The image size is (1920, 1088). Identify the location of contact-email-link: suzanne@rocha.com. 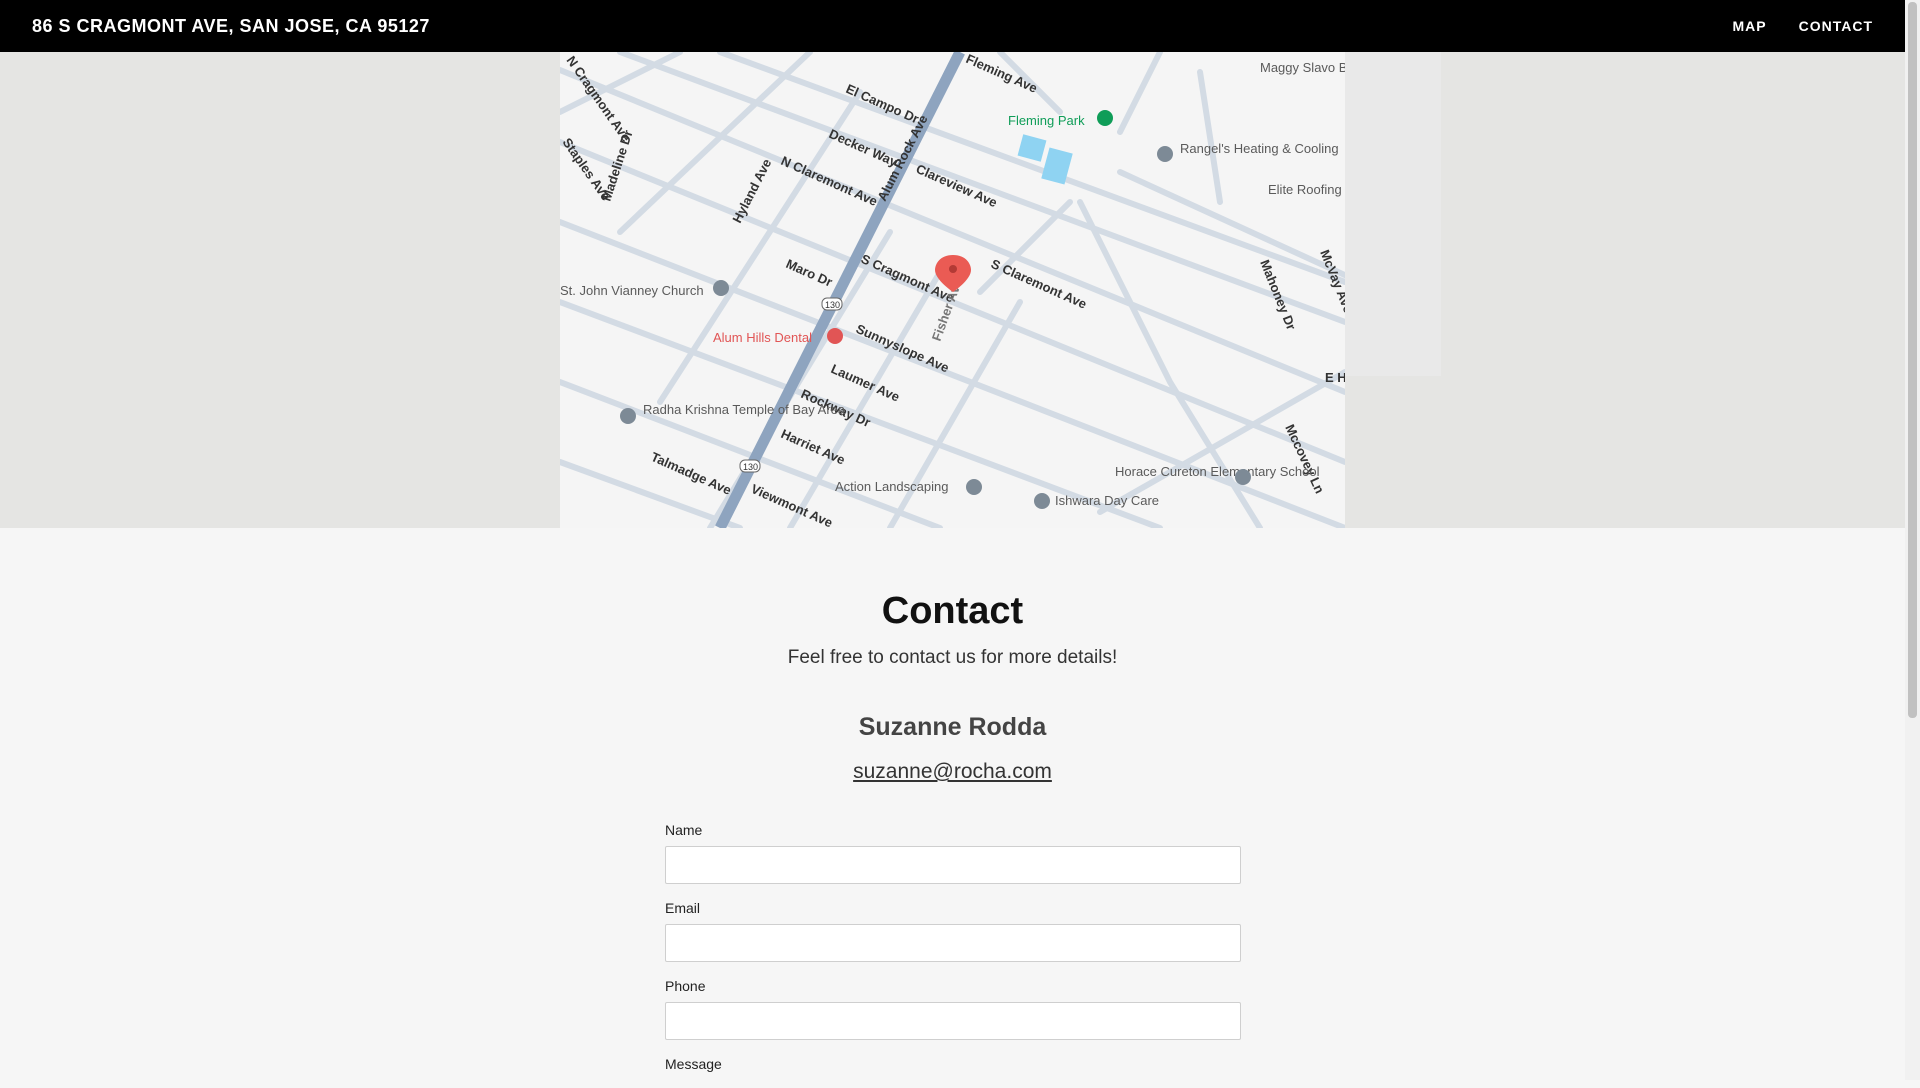
(952, 772).